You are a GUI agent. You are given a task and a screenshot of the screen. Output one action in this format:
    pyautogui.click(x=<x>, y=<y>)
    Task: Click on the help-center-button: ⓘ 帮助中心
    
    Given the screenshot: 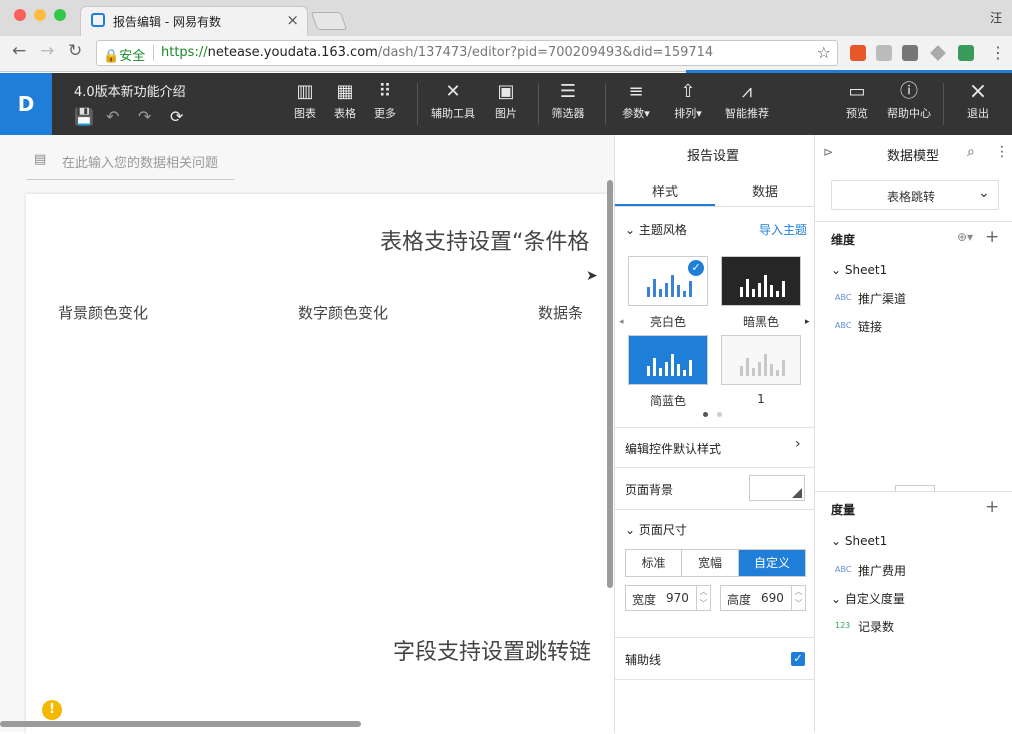 What is the action you would take?
    pyautogui.click(x=909, y=101)
    